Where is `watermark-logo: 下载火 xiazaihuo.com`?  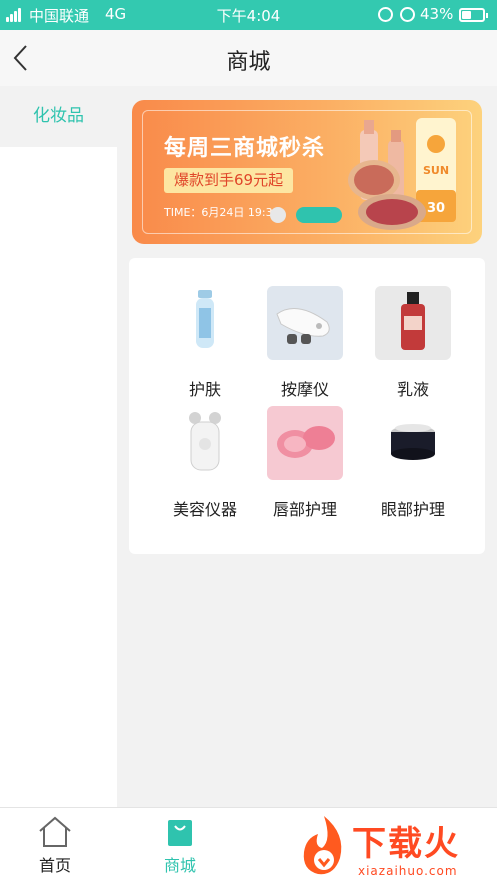 watermark-logo: 下载火 xiazaihuo.com is located at coordinates (391, 845).